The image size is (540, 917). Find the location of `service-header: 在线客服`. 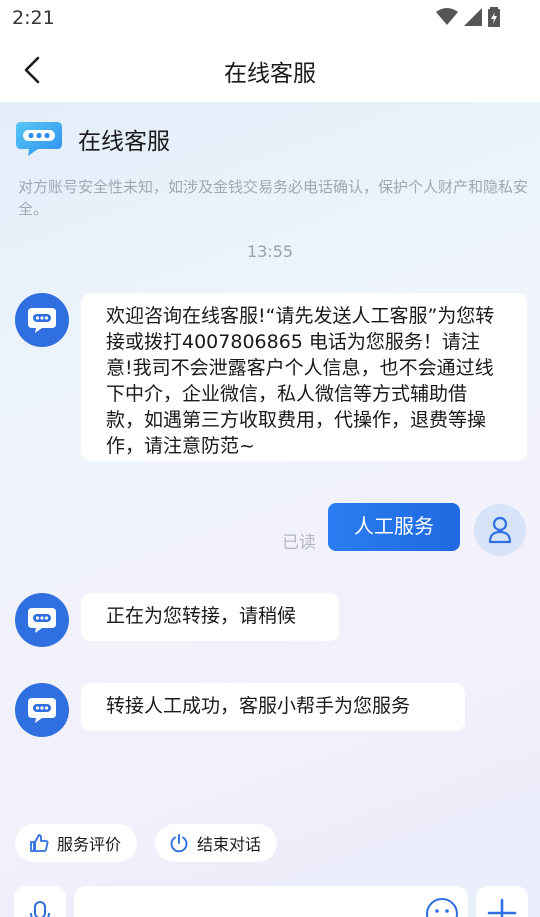

service-header: 在线客服 is located at coordinates (92, 139).